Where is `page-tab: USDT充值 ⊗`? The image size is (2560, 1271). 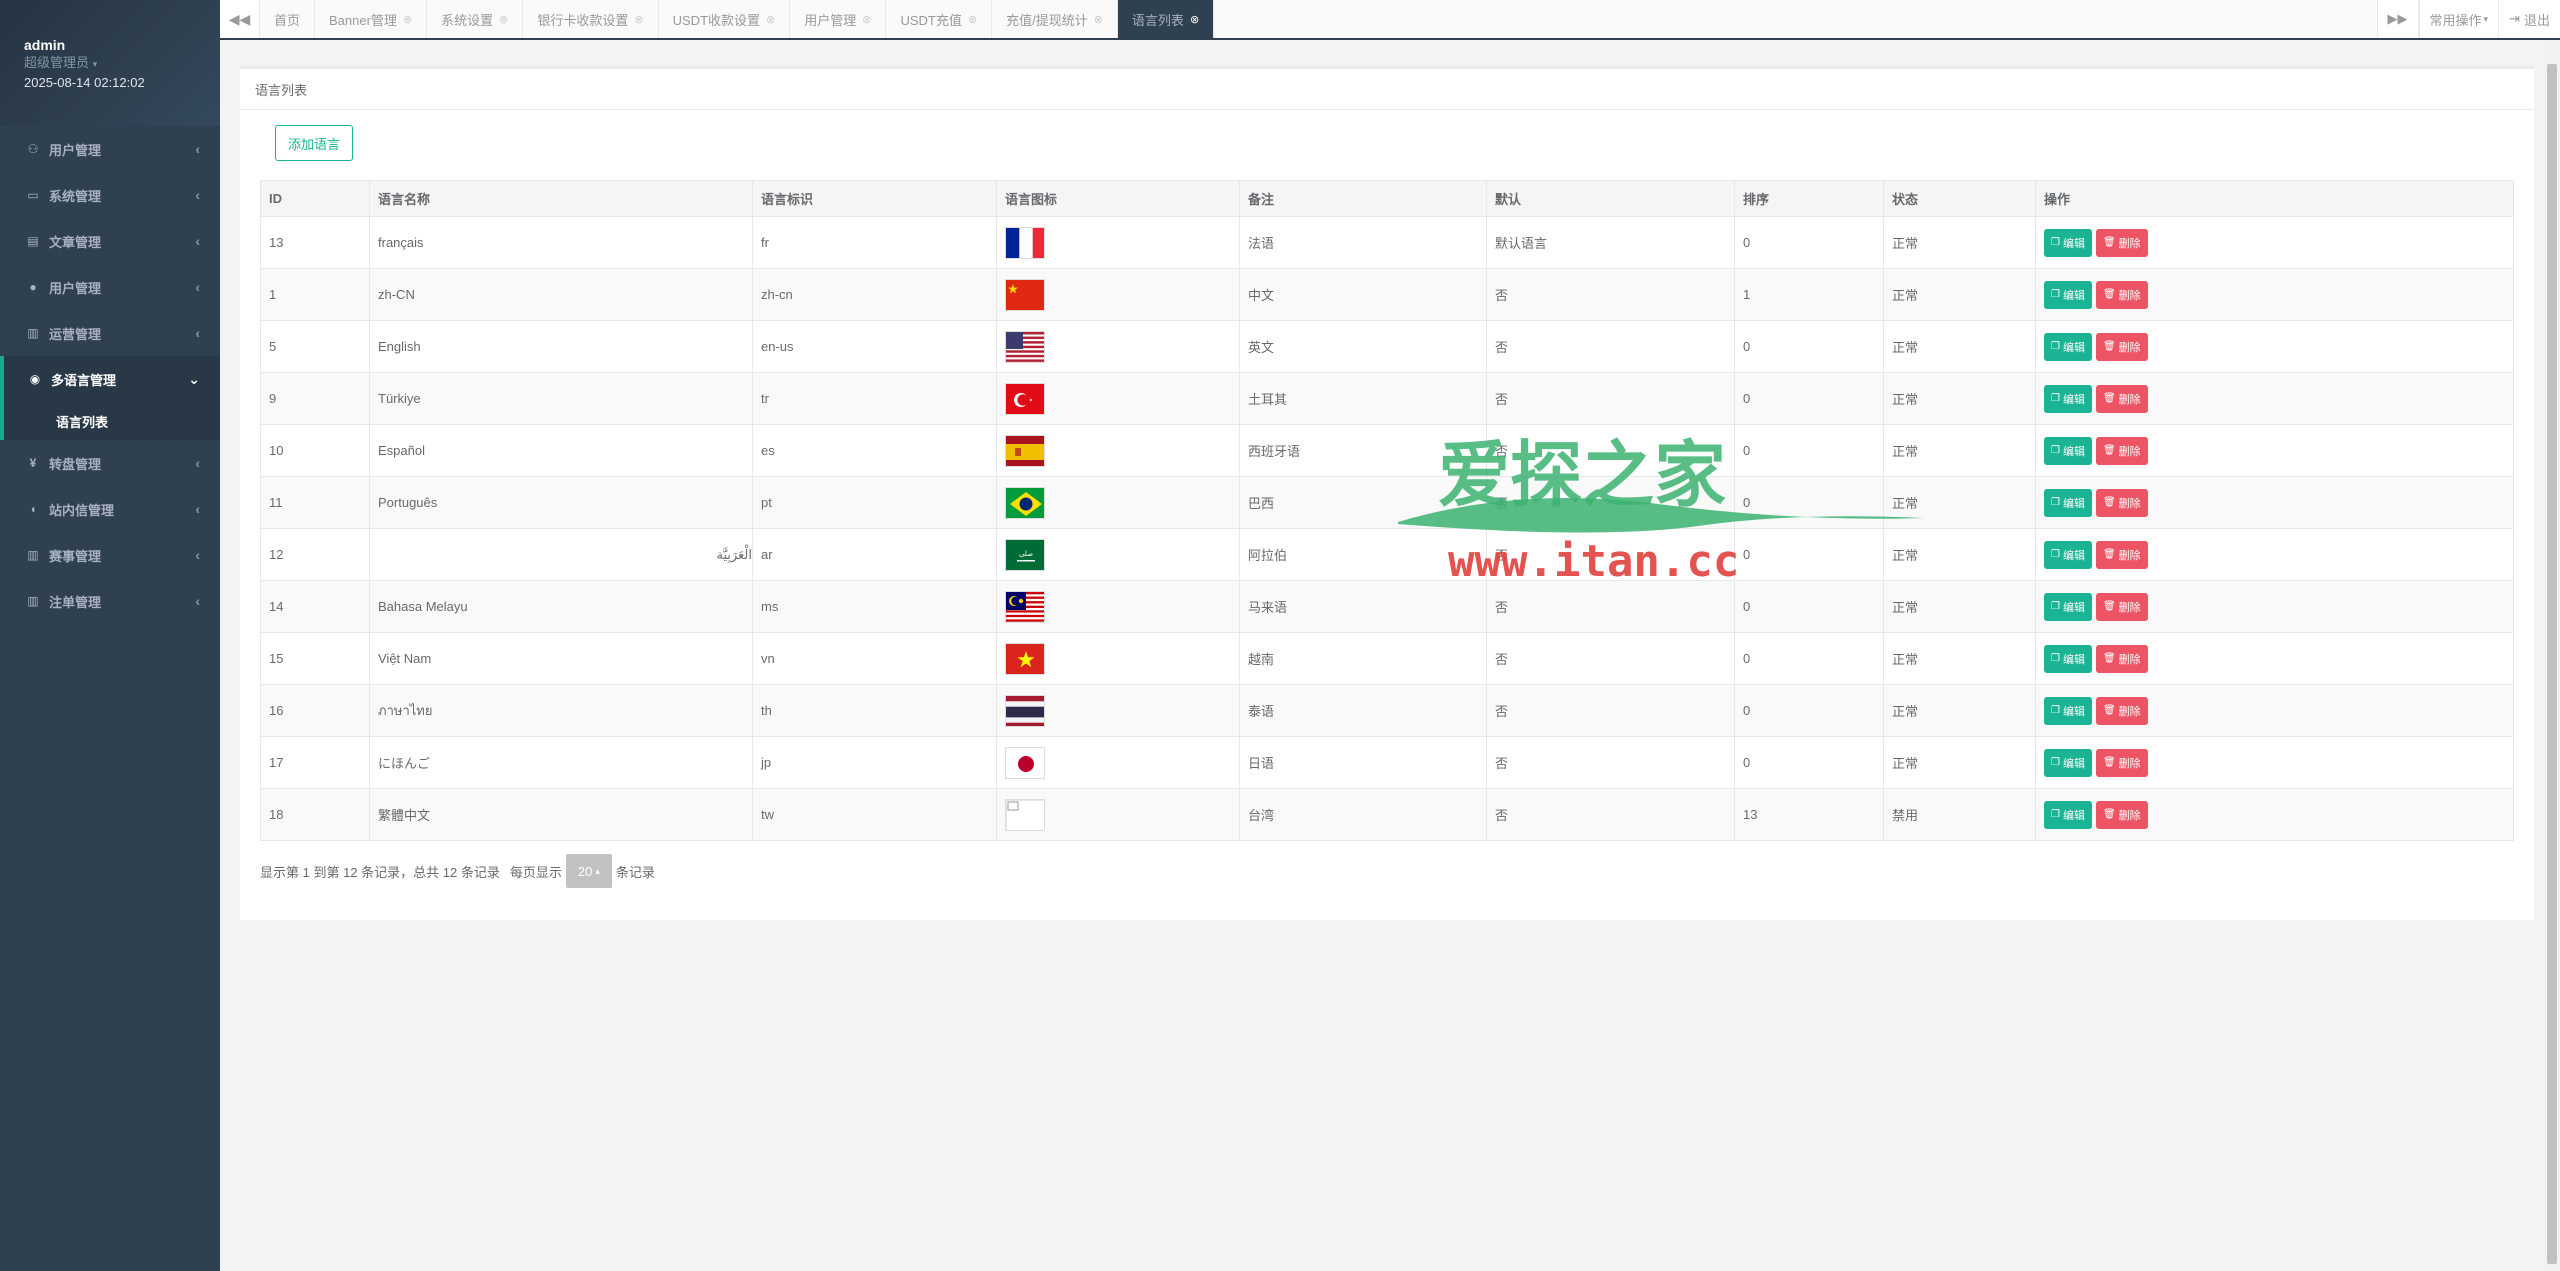 page-tab: USDT充值 ⊗ is located at coordinates (939, 19).